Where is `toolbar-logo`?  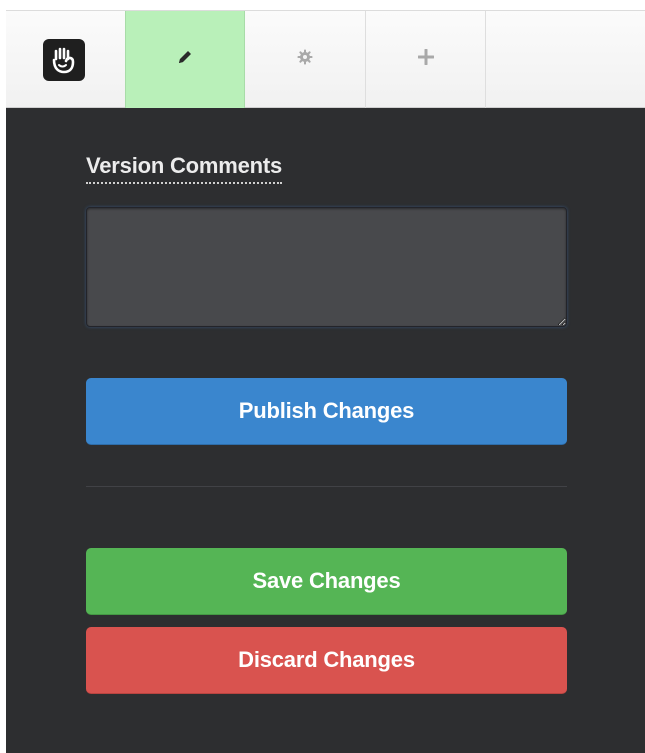
toolbar-logo is located at coordinates (65, 59).